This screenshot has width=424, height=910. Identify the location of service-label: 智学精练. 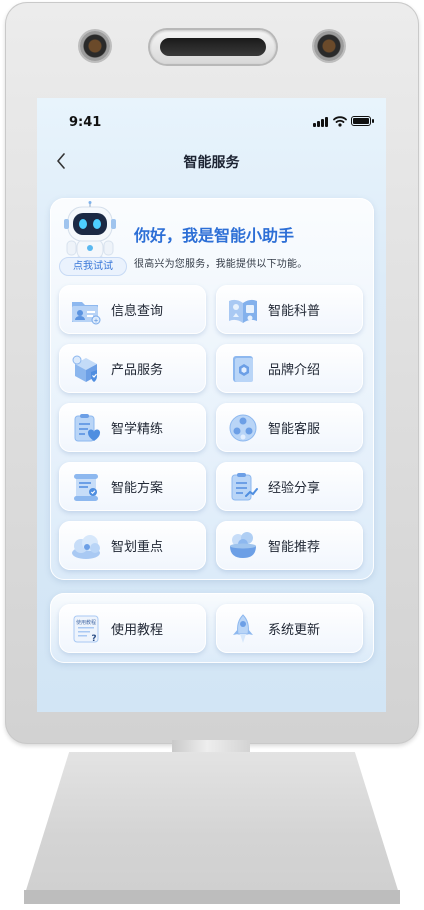
(137, 429).